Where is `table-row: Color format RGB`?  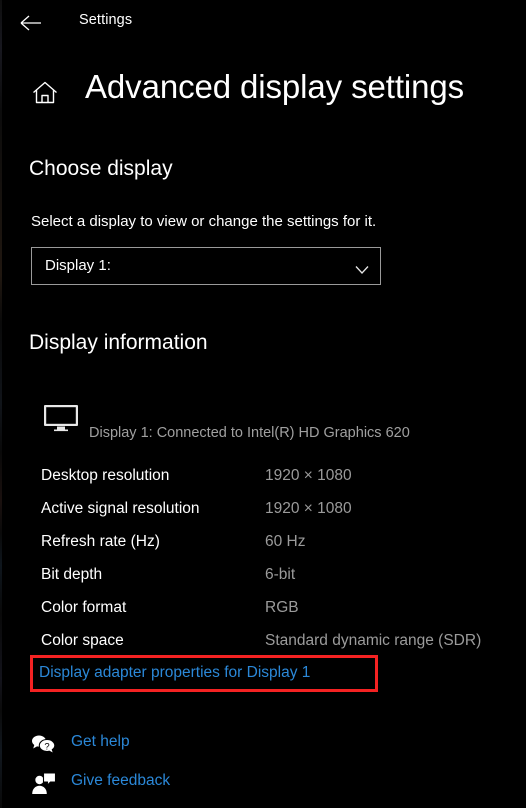 table-row: Color format RGB is located at coordinates (263, 611).